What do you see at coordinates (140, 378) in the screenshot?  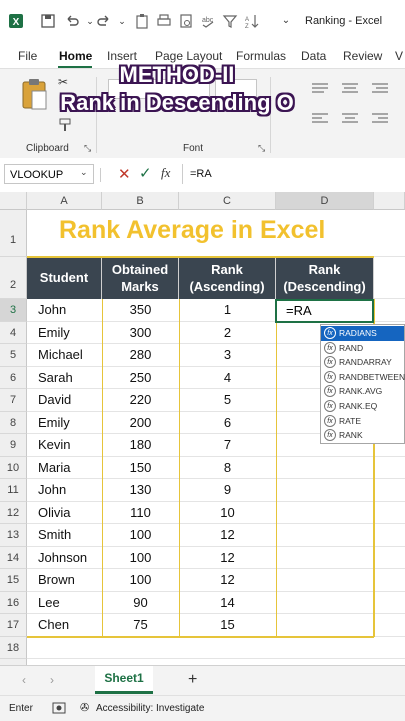 I see `cell-marks: 250` at bounding box center [140, 378].